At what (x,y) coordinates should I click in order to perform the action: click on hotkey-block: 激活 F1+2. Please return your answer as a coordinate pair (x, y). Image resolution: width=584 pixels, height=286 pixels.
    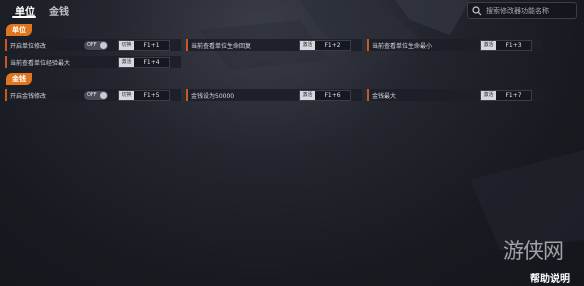
    Looking at the image, I should click on (325, 45).